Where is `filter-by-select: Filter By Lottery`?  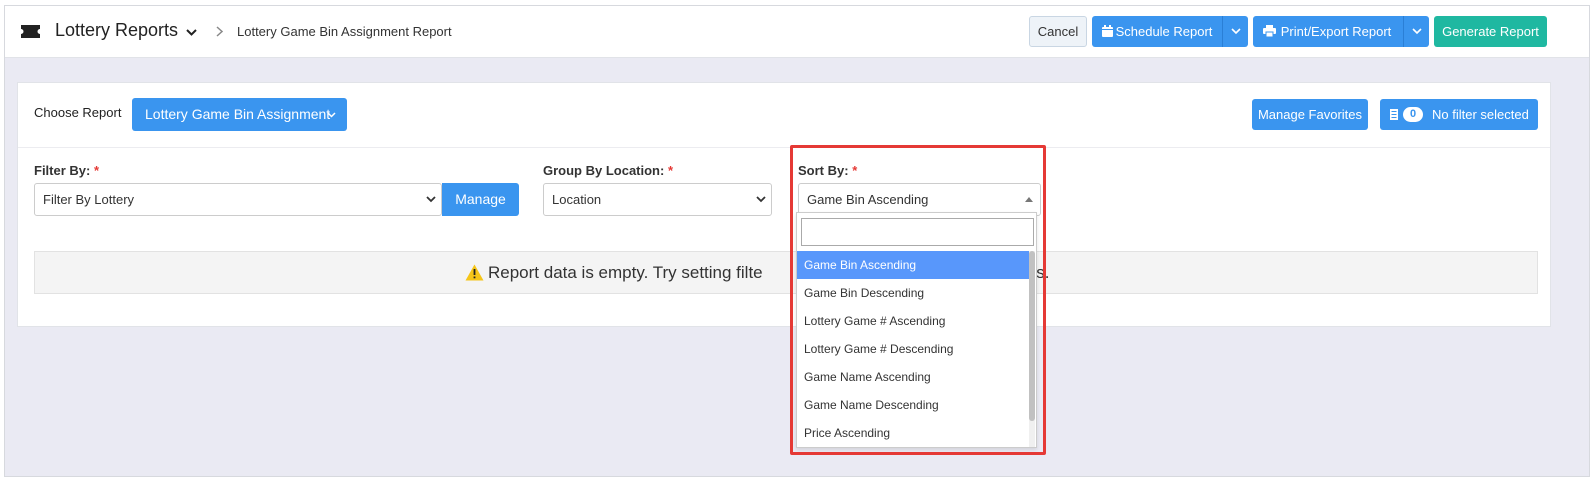 filter-by-select: Filter By Lottery is located at coordinates (238, 199).